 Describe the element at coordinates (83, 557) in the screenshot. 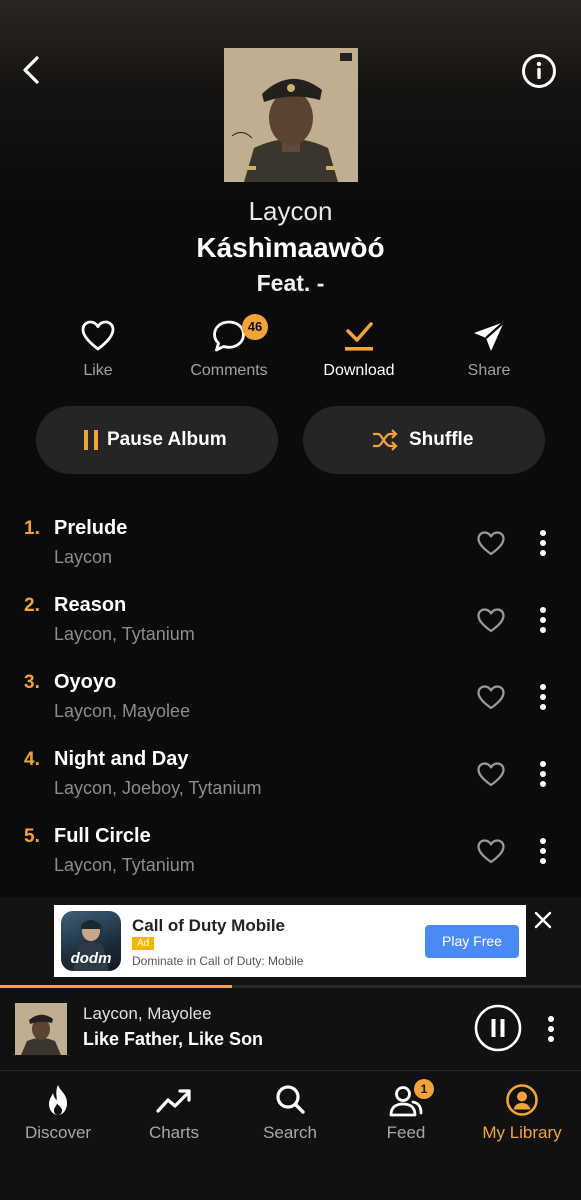

I see `track-artists: Laycon` at that location.